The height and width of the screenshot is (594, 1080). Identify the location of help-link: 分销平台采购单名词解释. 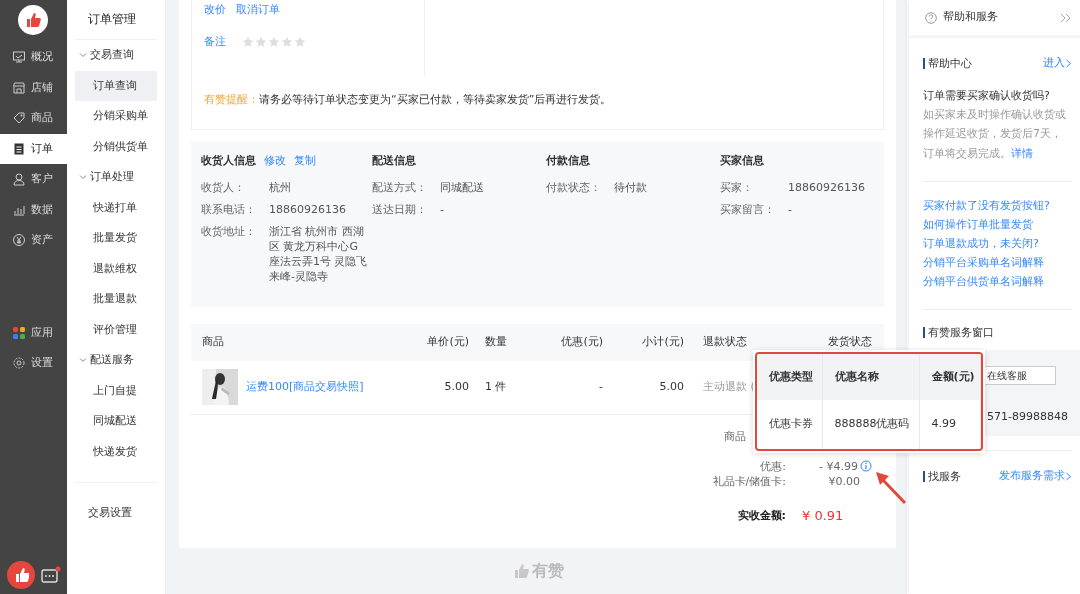
(997, 262).